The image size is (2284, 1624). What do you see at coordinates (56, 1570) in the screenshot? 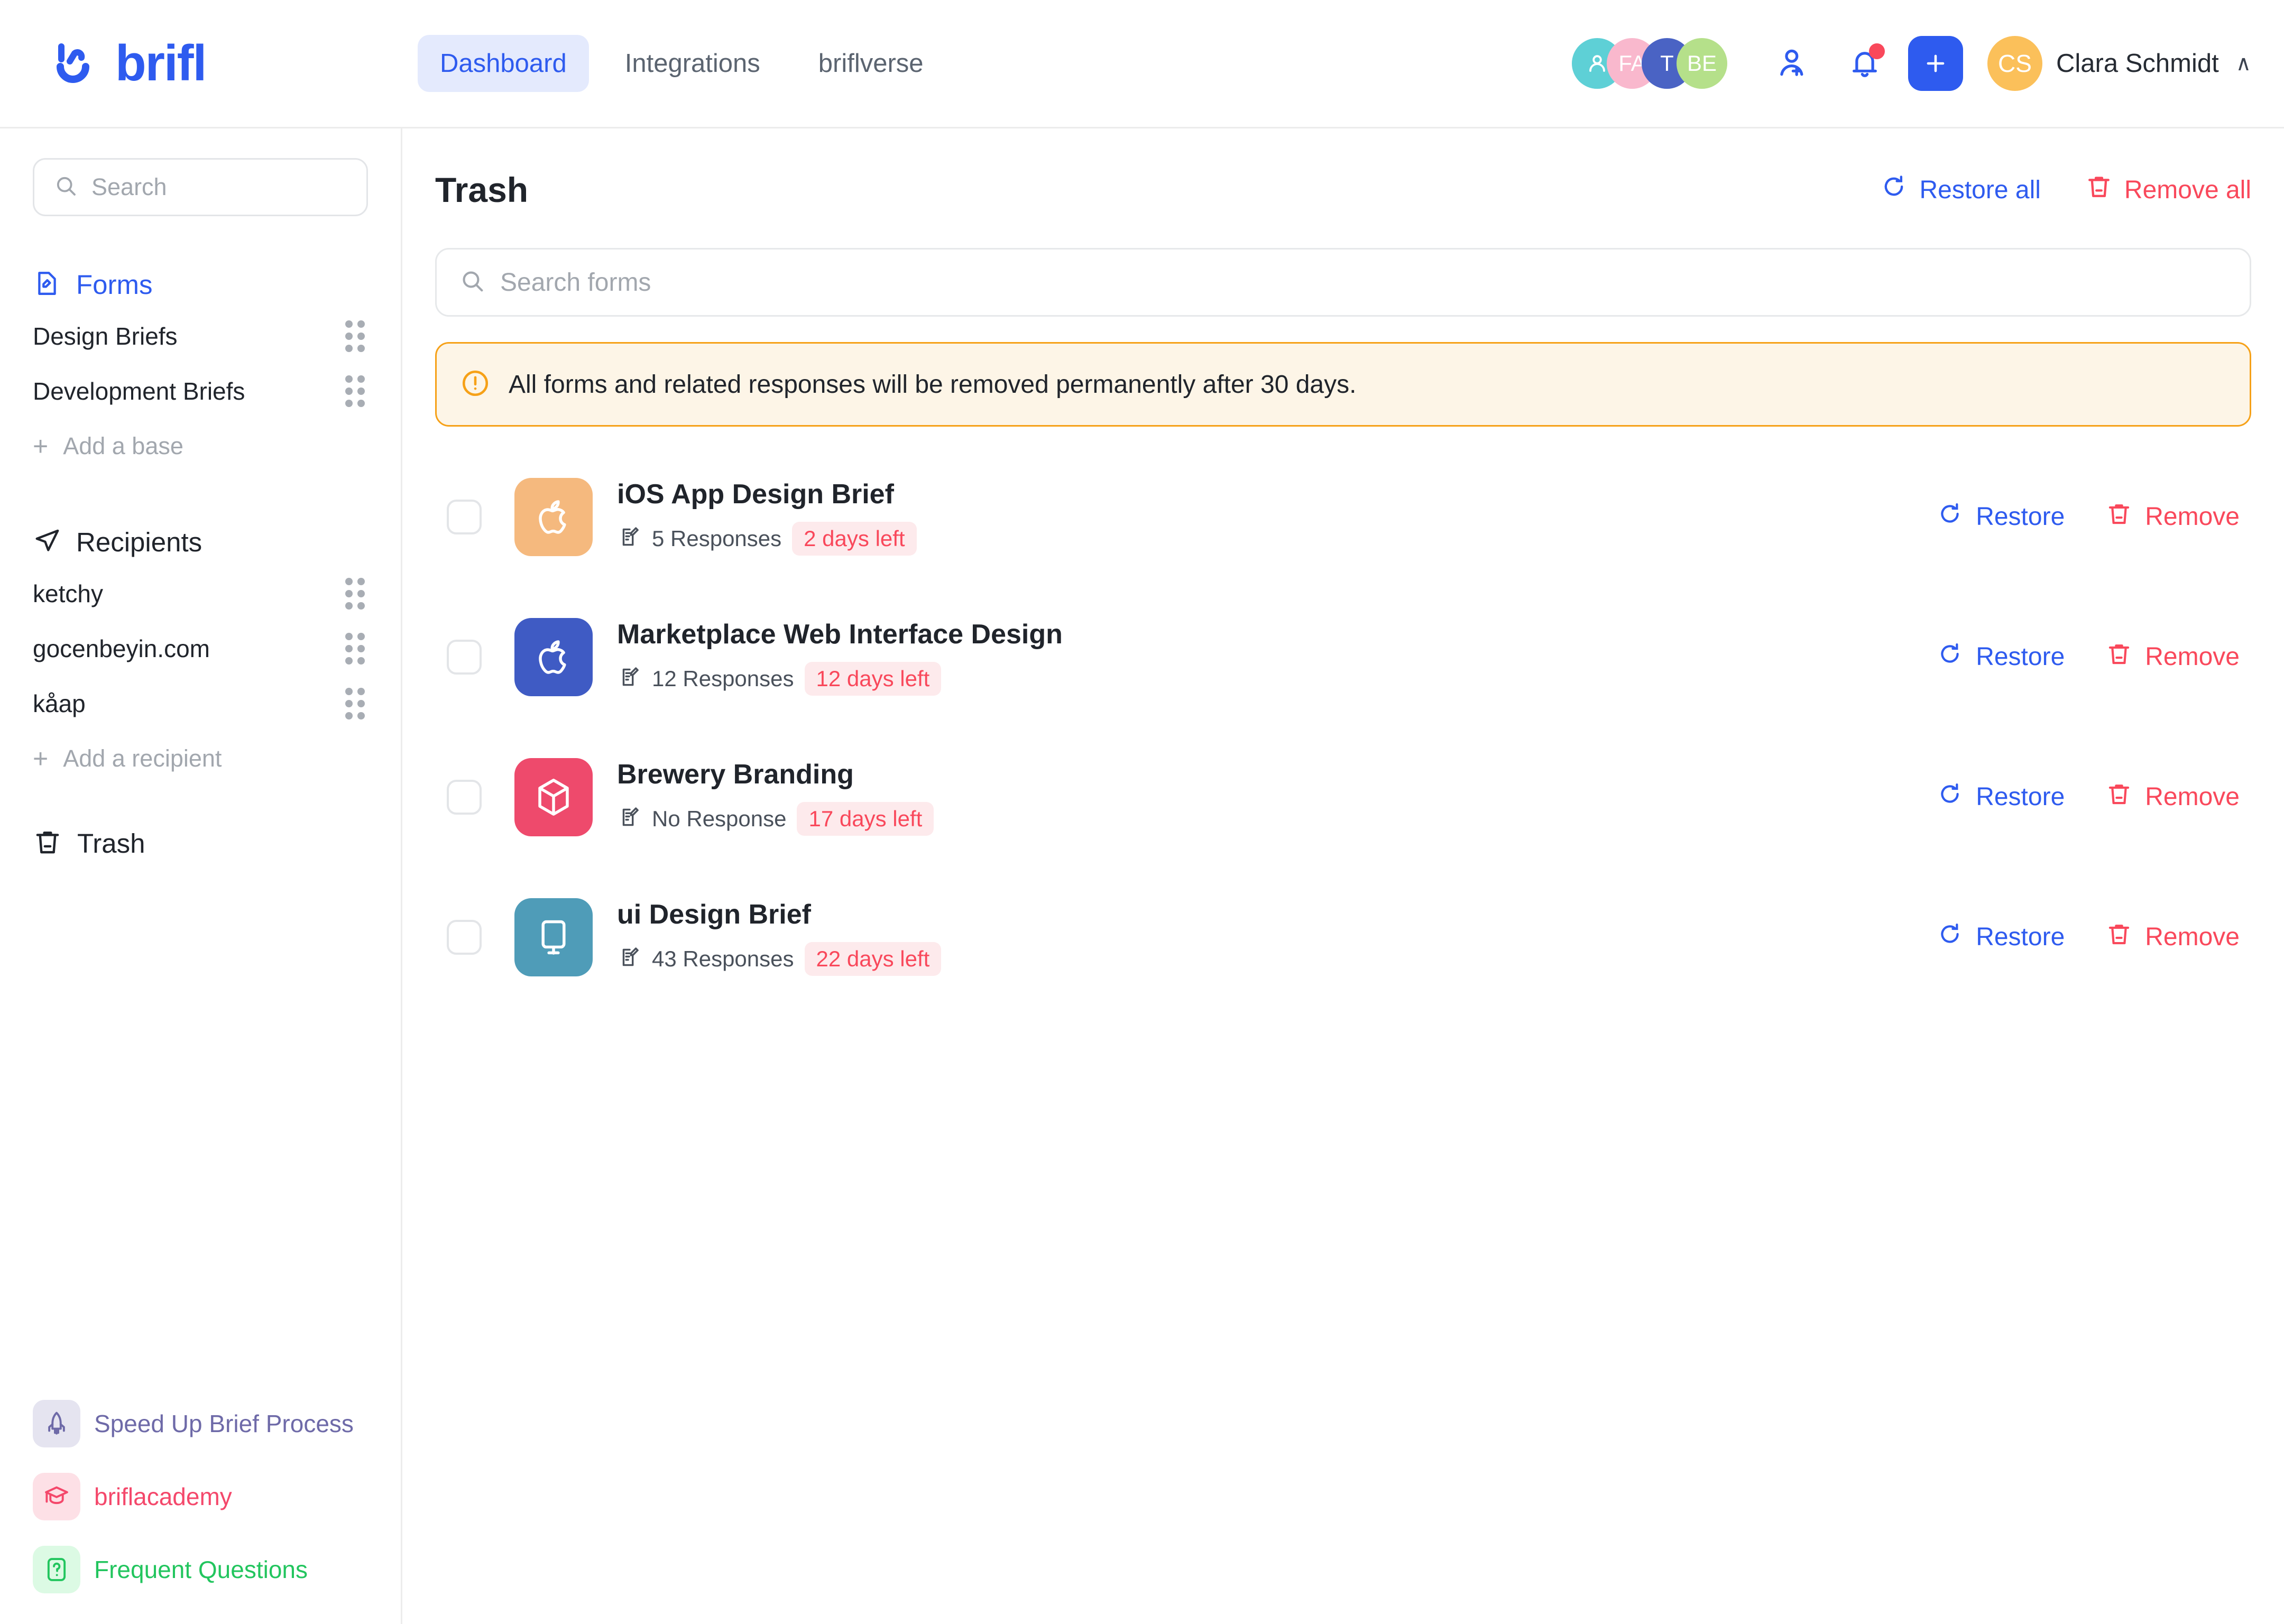
I see `question-icon` at bounding box center [56, 1570].